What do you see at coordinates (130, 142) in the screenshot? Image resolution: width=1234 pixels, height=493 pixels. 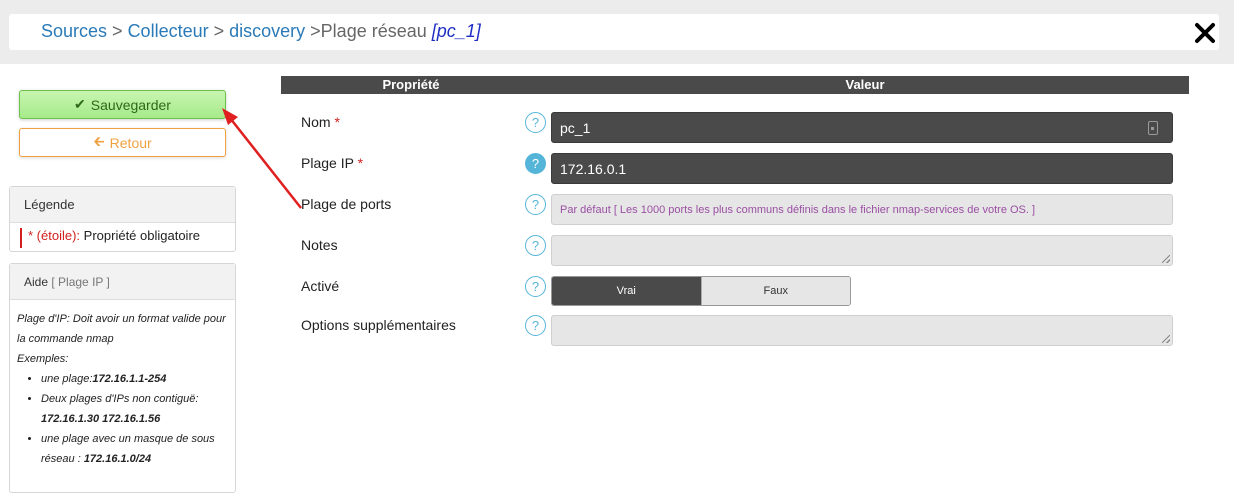 I see `back-button-label: Retour` at bounding box center [130, 142].